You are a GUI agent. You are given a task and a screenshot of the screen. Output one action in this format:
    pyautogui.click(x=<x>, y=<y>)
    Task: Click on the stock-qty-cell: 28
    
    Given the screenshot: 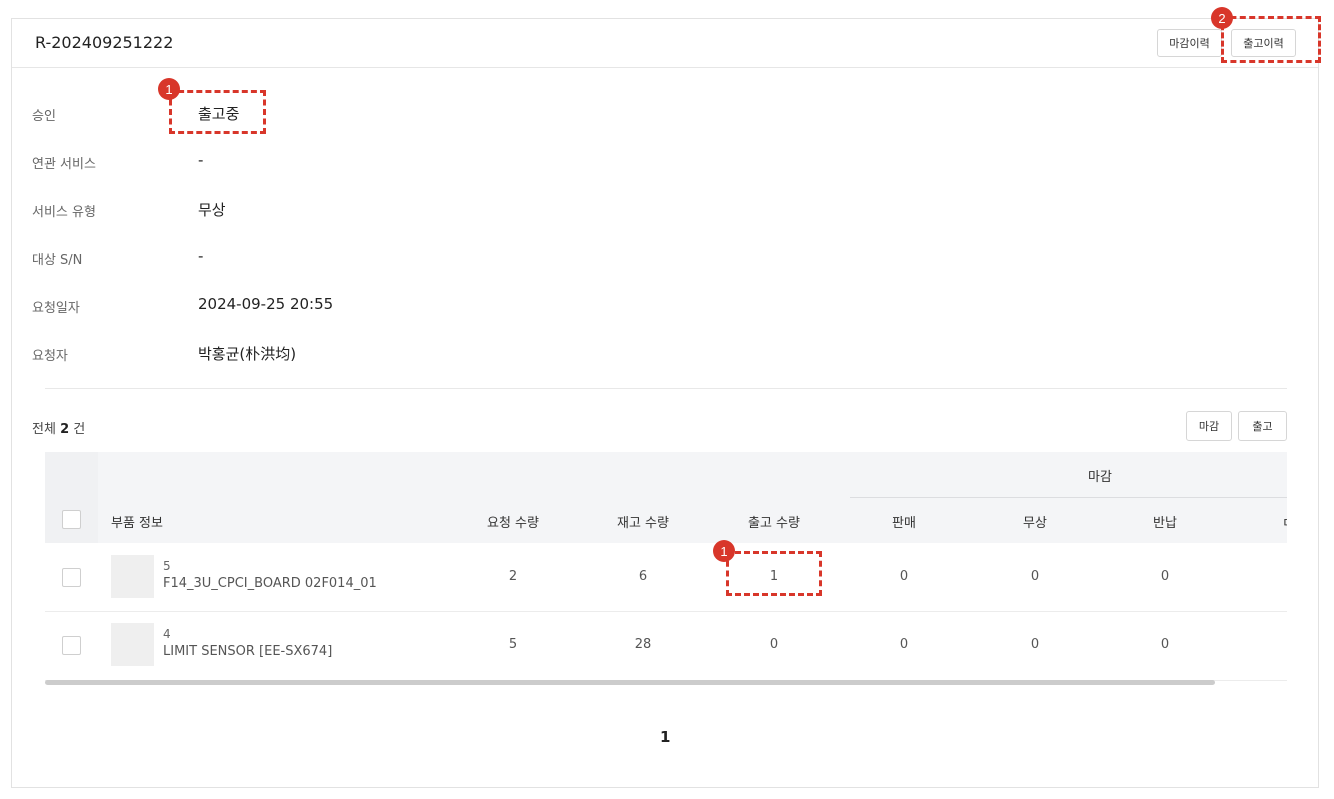 What is the action you would take?
    pyautogui.click(x=643, y=644)
    